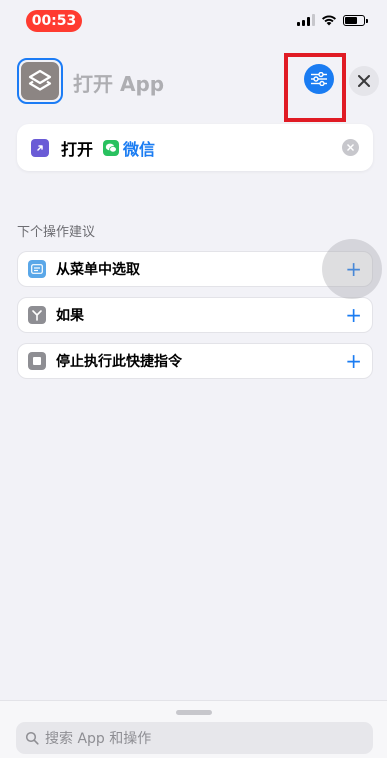 This screenshot has width=387, height=758. What do you see at coordinates (355, 20) in the screenshot?
I see `battery-icon` at bounding box center [355, 20].